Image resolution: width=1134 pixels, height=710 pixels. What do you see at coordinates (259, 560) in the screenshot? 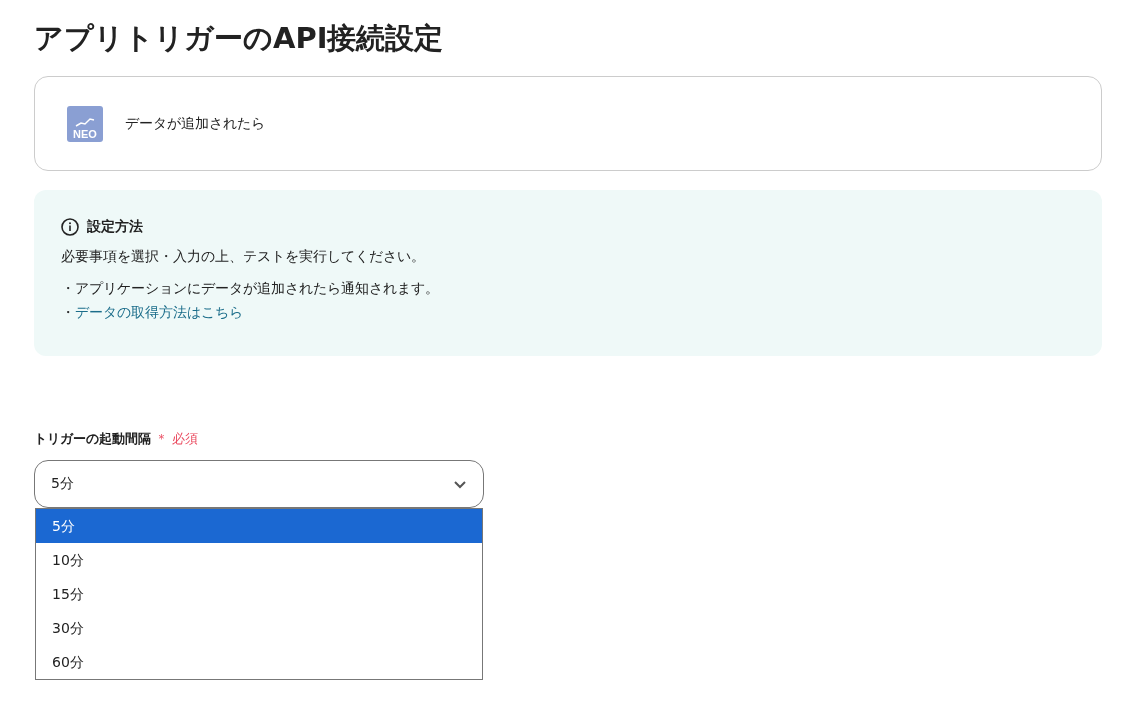
I see `dropdown-option: 10分` at bounding box center [259, 560].